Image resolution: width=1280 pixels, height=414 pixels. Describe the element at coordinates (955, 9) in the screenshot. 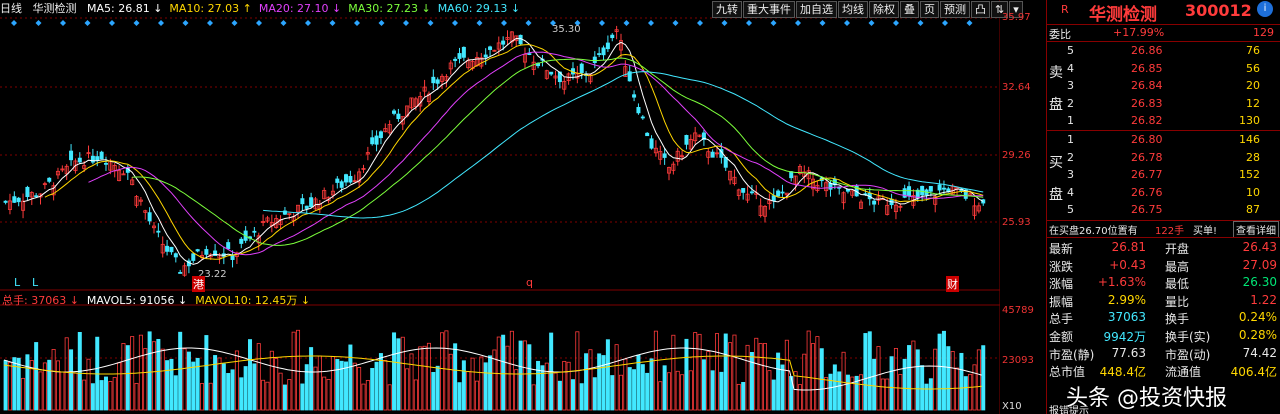

I see `toolbar-button: 预测` at that location.